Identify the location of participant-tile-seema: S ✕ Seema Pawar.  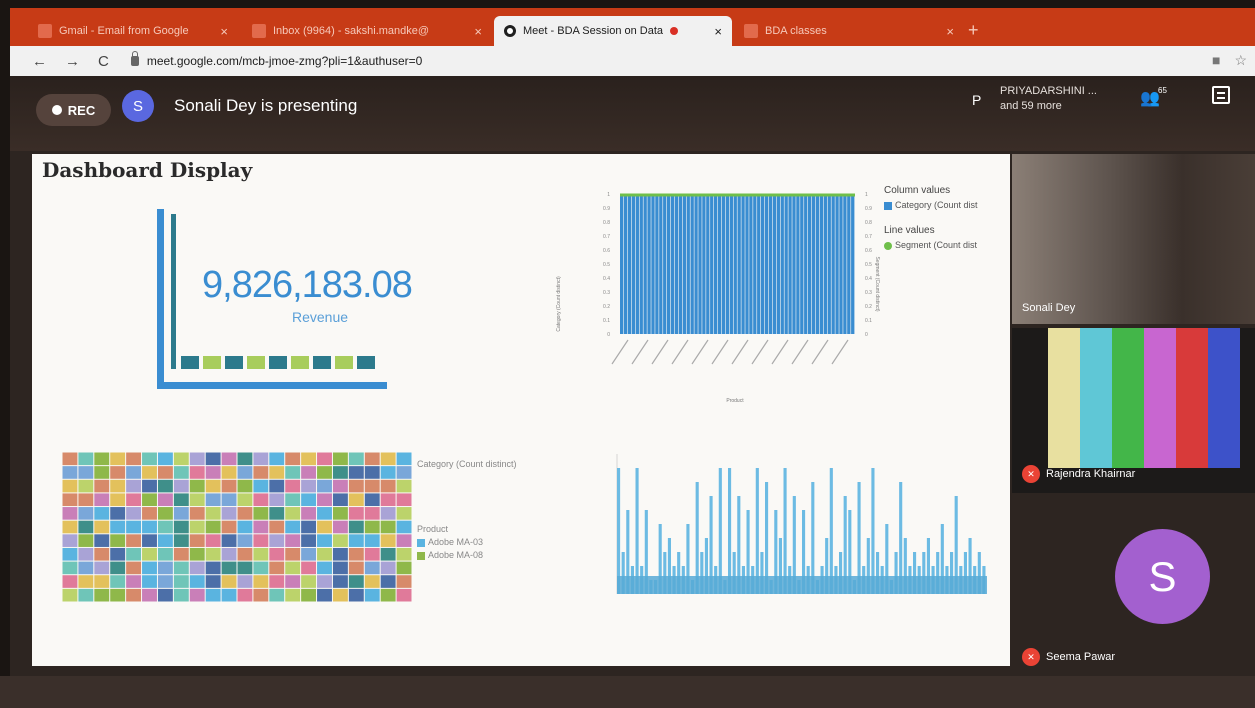
(1133, 586).